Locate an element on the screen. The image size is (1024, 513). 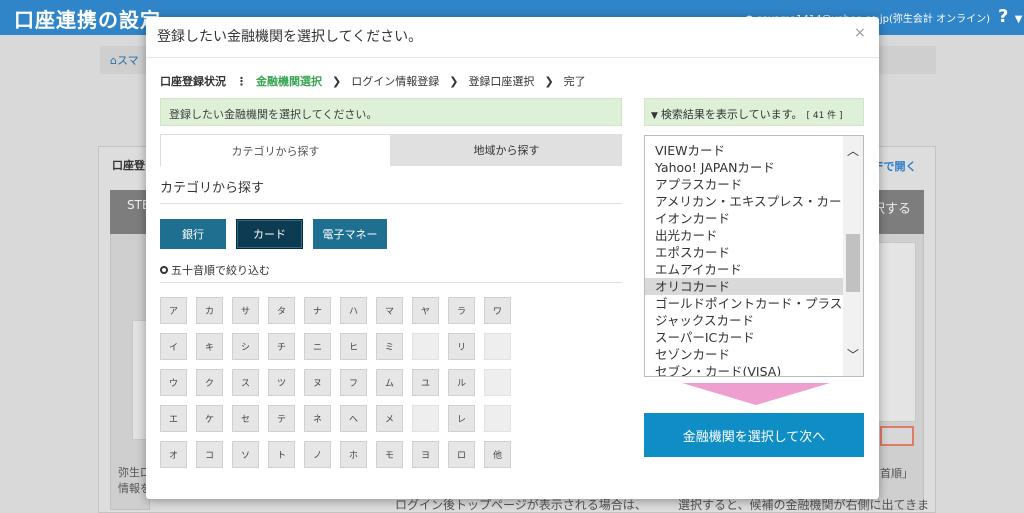
kana-filter-button: ス is located at coordinates (245, 382).